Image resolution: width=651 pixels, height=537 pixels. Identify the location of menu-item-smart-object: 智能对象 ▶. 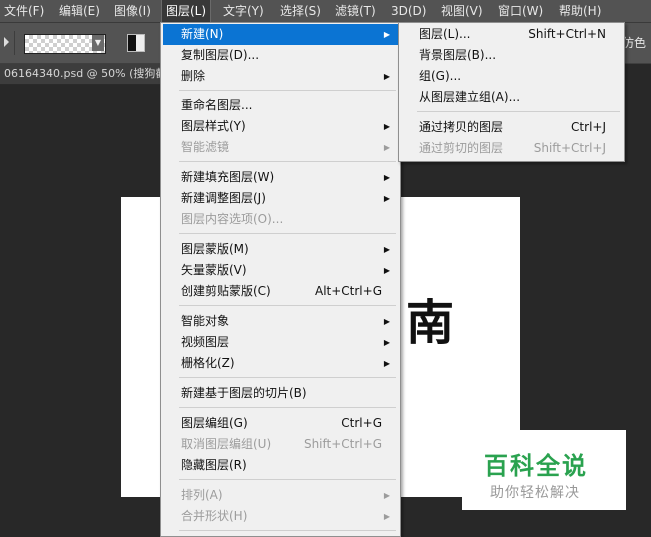
(280, 321).